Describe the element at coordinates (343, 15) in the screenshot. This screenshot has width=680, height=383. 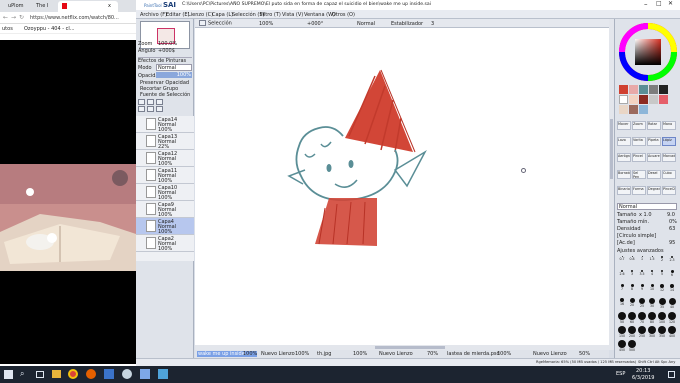
I see `menu-otros: Otros (O)` at that location.